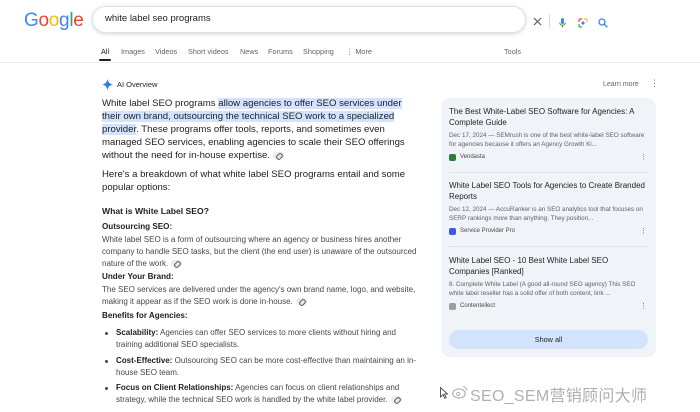  Describe the element at coordinates (249, 51) in the screenshot. I see `tab-news: News` at that location.